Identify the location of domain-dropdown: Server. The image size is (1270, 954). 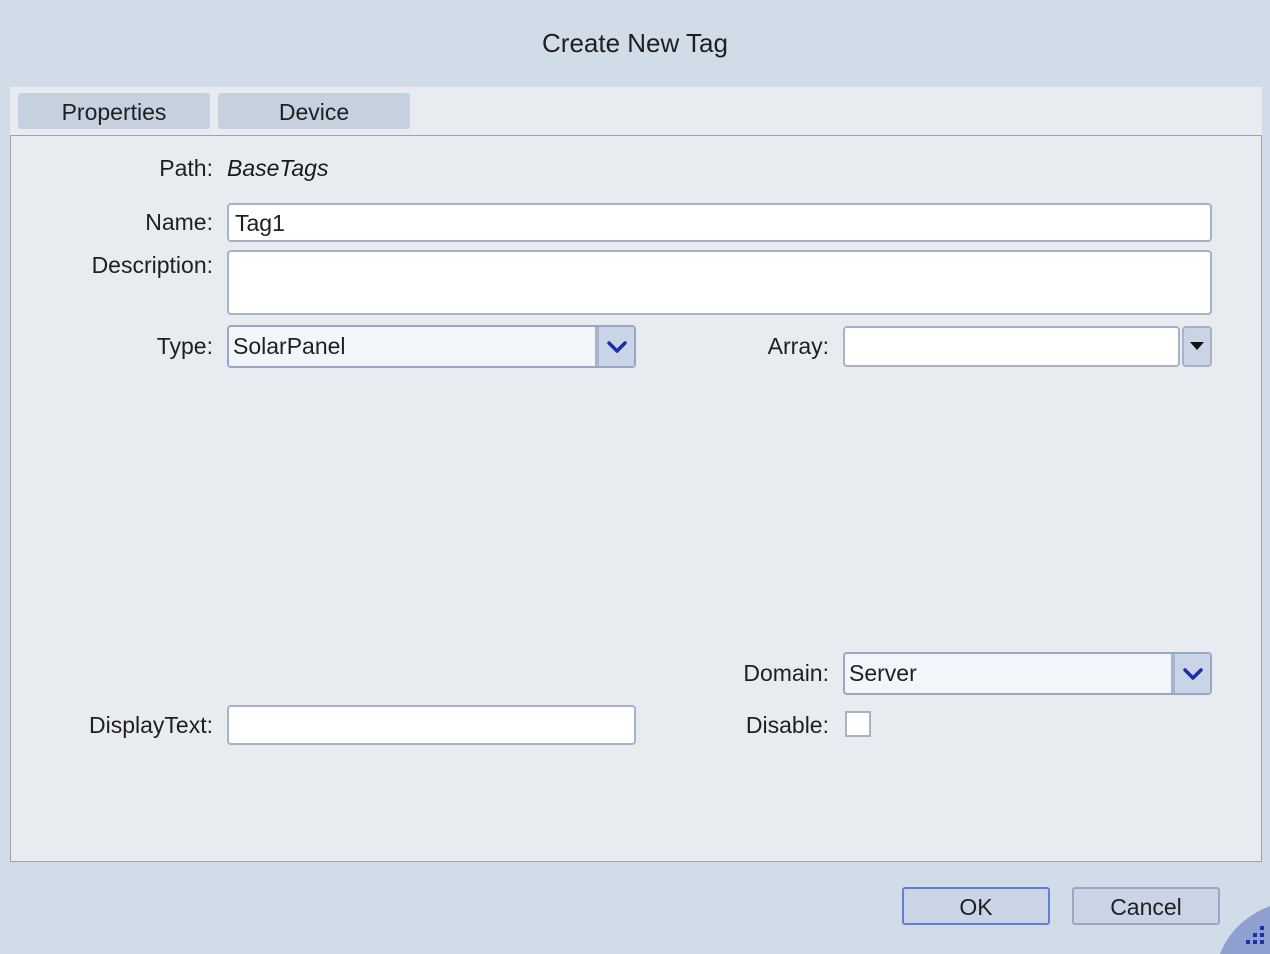
(1027, 673).